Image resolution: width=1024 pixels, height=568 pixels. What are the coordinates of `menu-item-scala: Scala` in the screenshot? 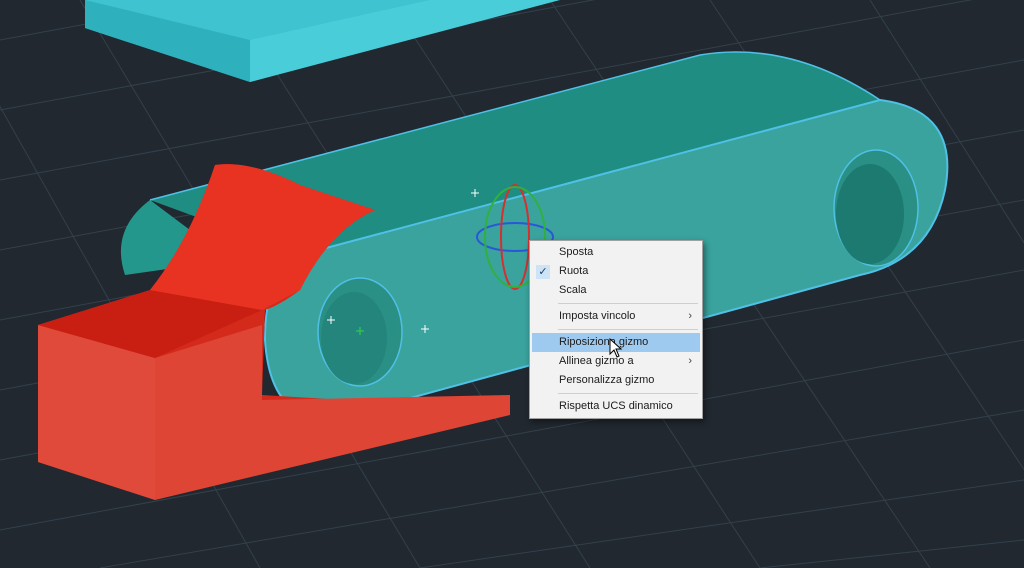 It's located at (616, 290).